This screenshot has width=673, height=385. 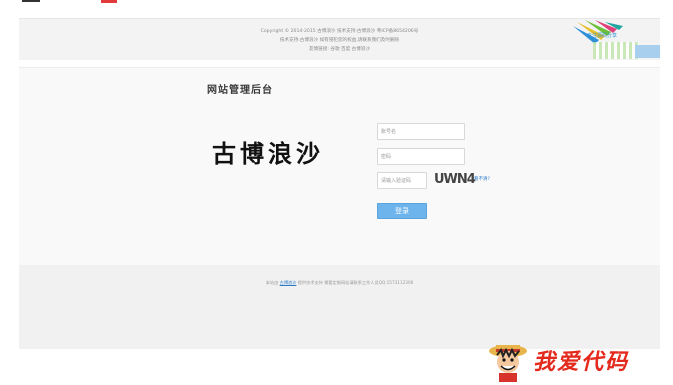 I want to click on blue-block, so click(x=647, y=51).